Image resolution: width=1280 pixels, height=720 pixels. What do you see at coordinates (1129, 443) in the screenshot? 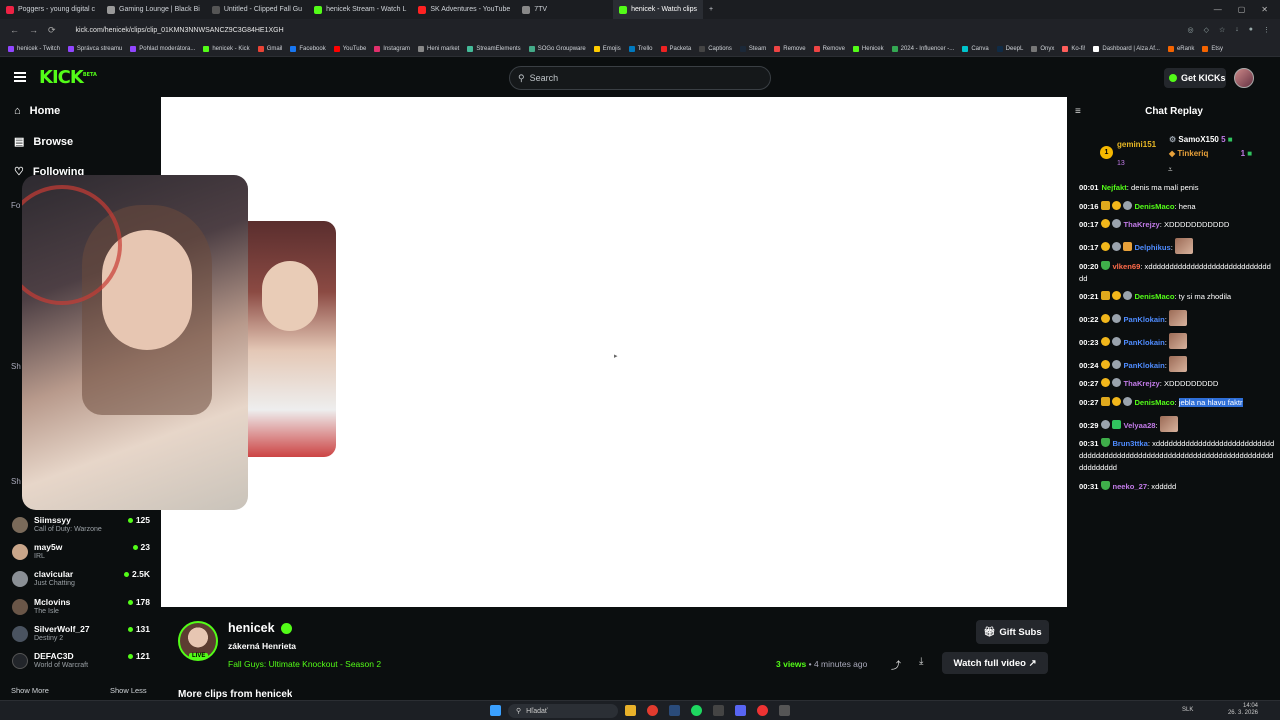
I see `chat-username: Brun3ttka` at bounding box center [1129, 443].